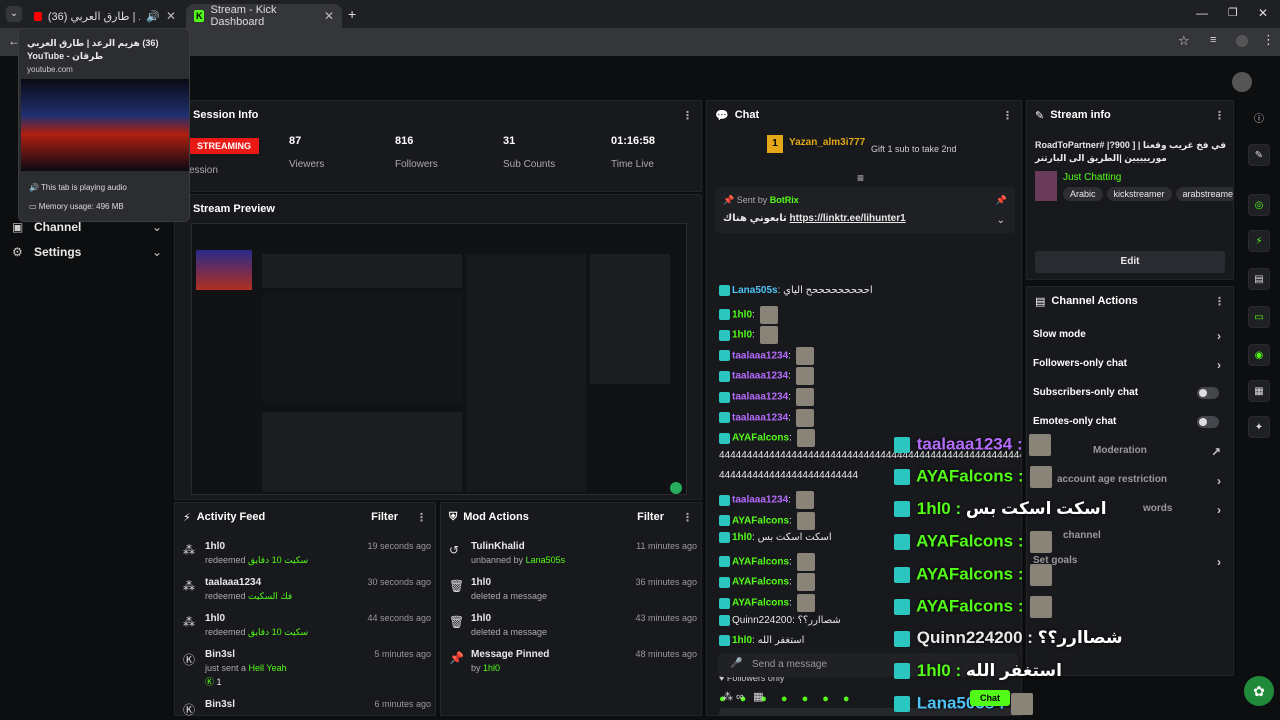 The height and width of the screenshot is (720, 1280). What do you see at coordinates (1259, 317) in the screenshot?
I see `chat-icon: ▭` at bounding box center [1259, 317].